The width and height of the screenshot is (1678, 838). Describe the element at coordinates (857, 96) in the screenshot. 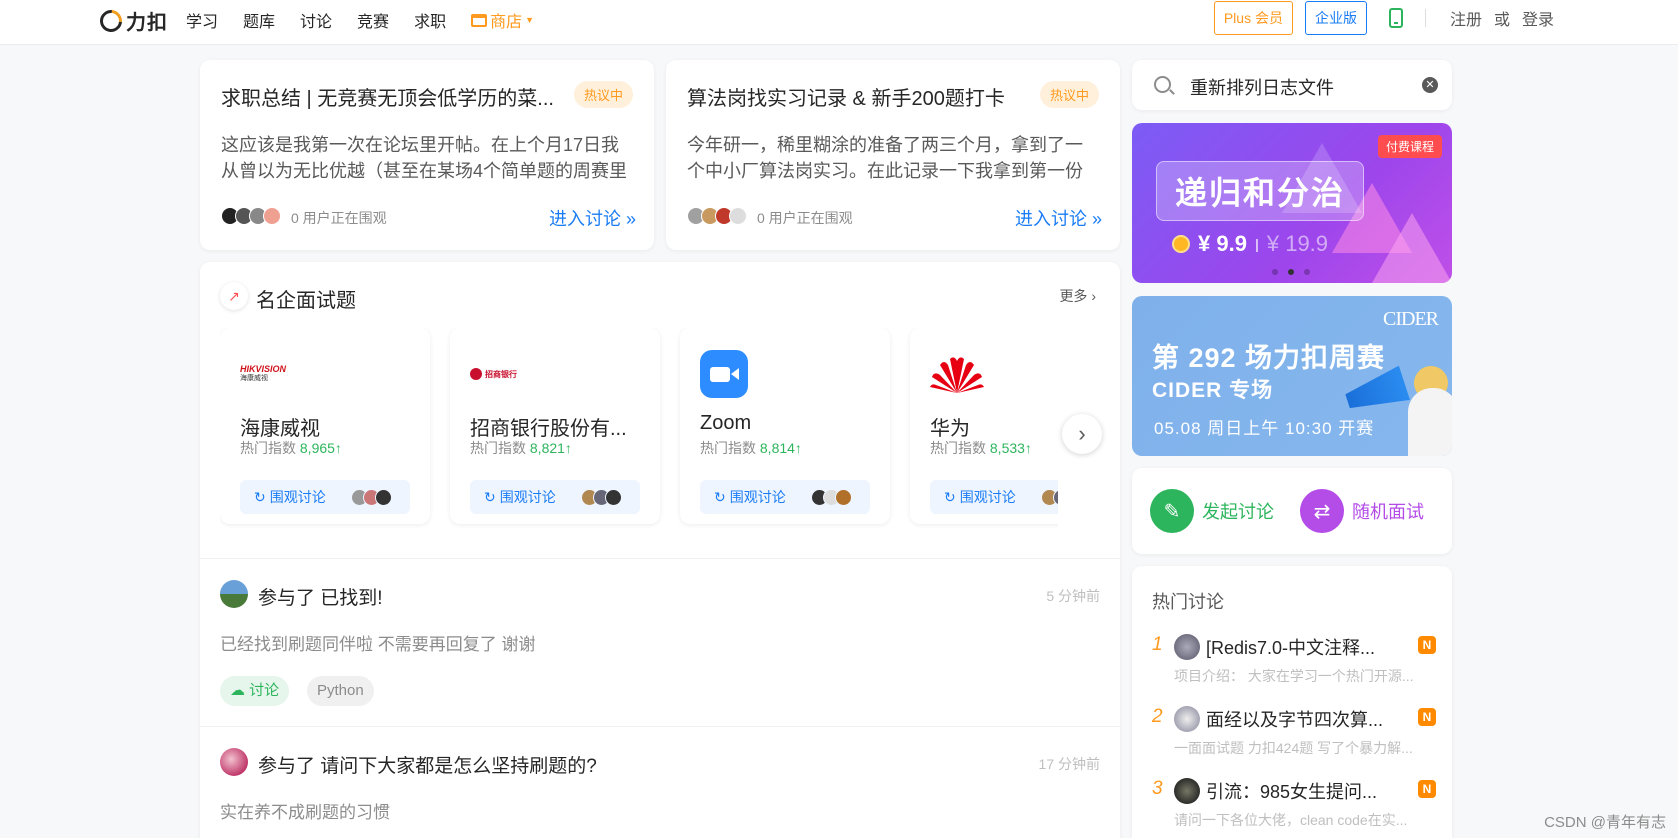

I see `featured-title: 算法岗找实习记录 & 新手200题打卡` at that location.